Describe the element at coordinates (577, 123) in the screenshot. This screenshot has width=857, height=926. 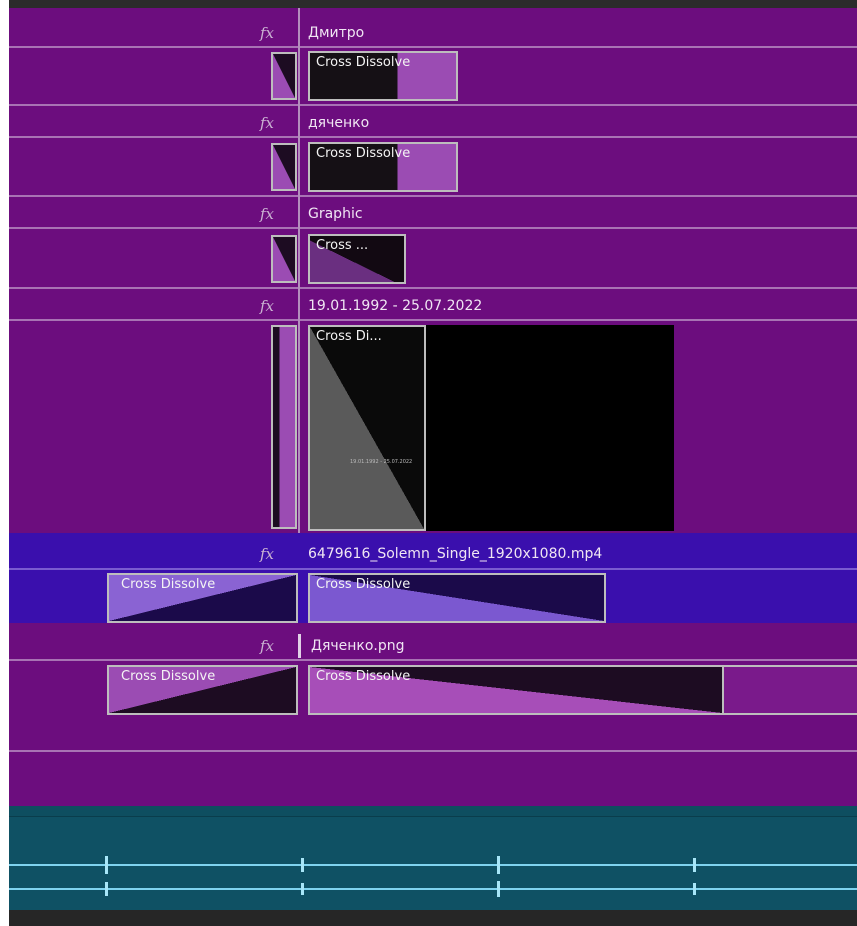
I see `clip-title-diachenko: дяченко` at that location.